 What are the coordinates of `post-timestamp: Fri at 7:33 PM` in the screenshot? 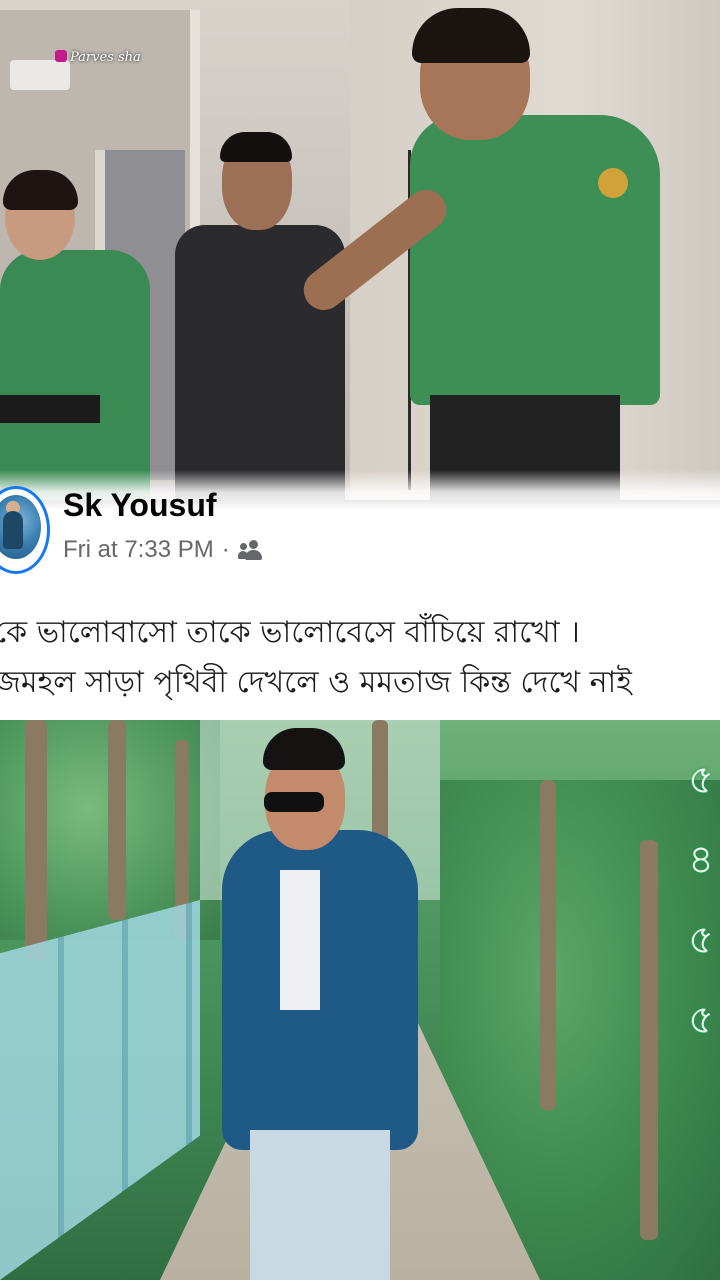 It's located at (138, 550).